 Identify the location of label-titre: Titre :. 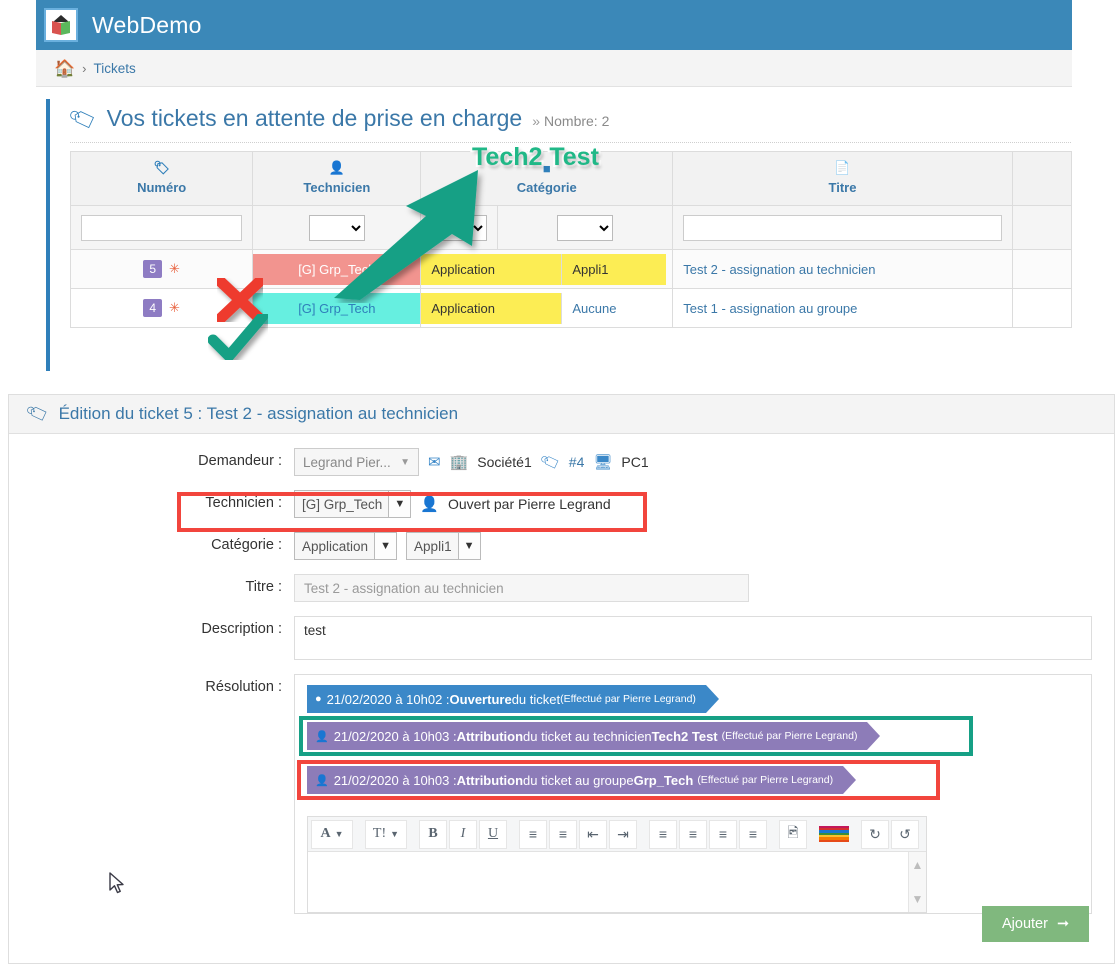
(263, 587).